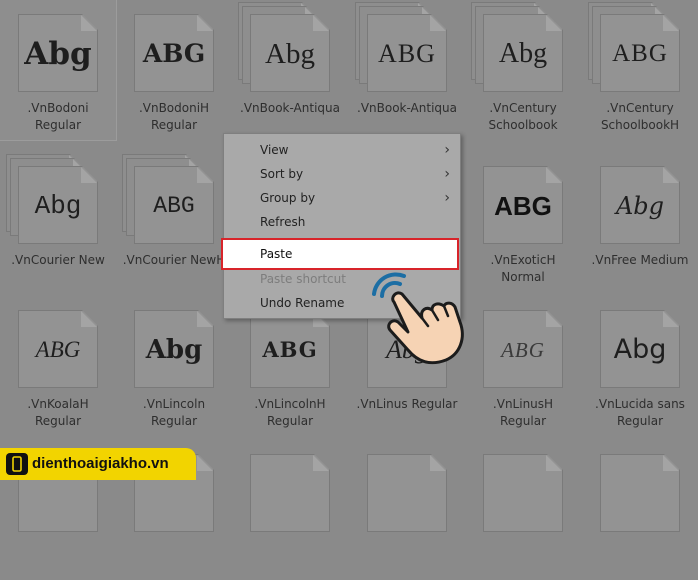 This screenshot has height=580, width=698. What do you see at coordinates (98, 464) in the screenshot?
I see `brand-watermark: dienthoaigiakho.vn` at bounding box center [98, 464].